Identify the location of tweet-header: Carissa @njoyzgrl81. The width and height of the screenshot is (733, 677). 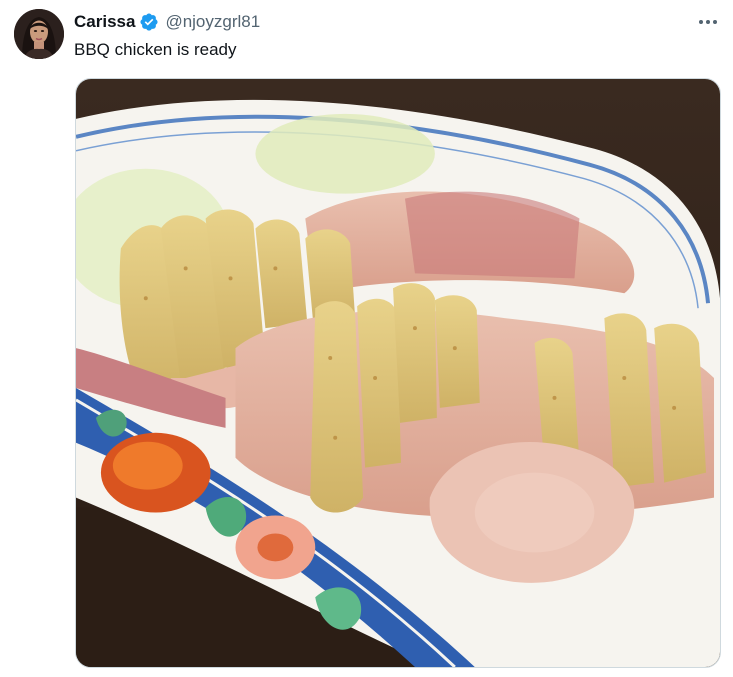
(167, 22).